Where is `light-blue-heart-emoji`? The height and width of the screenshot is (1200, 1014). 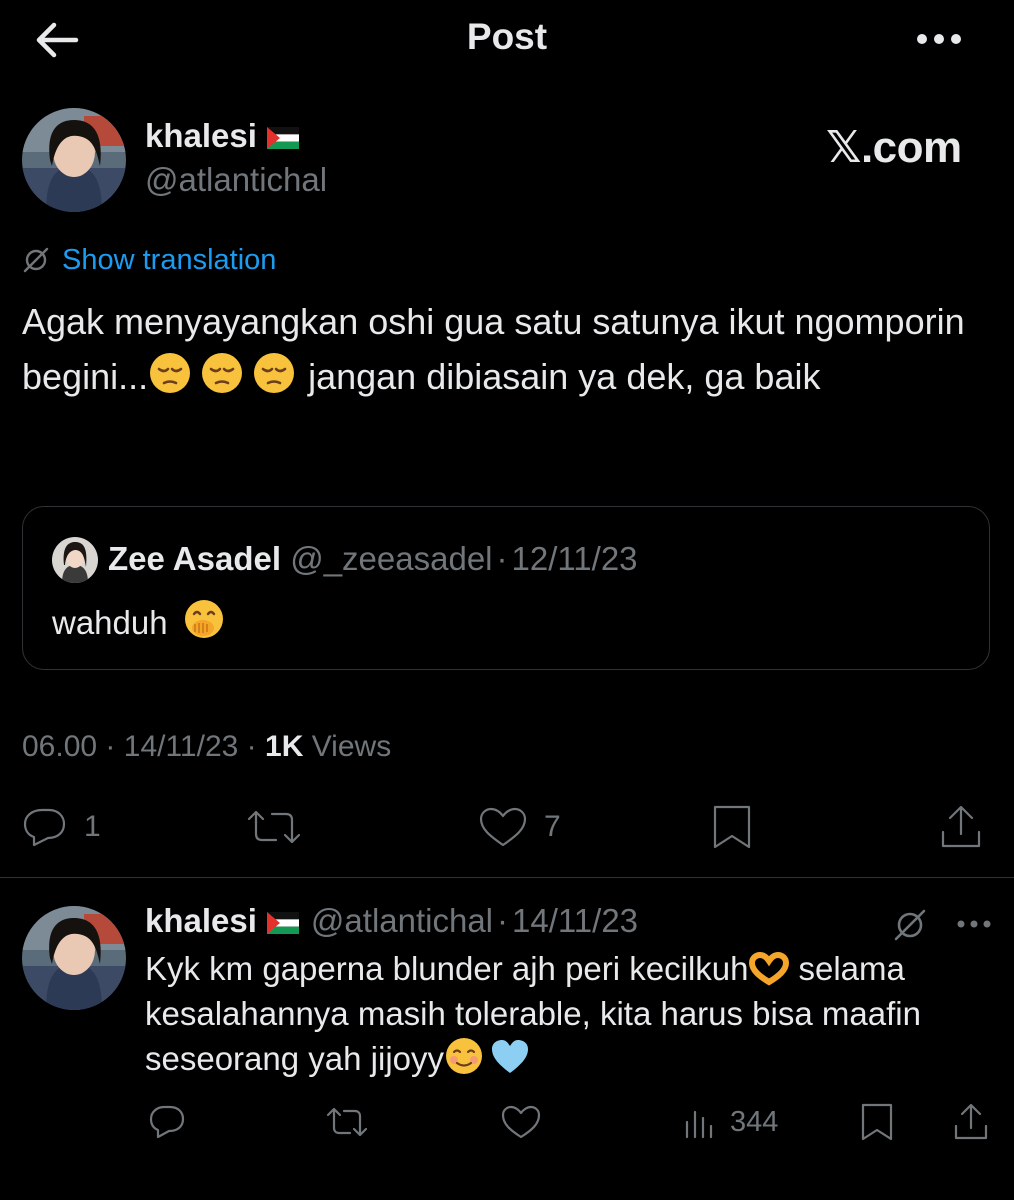 light-blue-heart-emoji is located at coordinates (510, 1057).